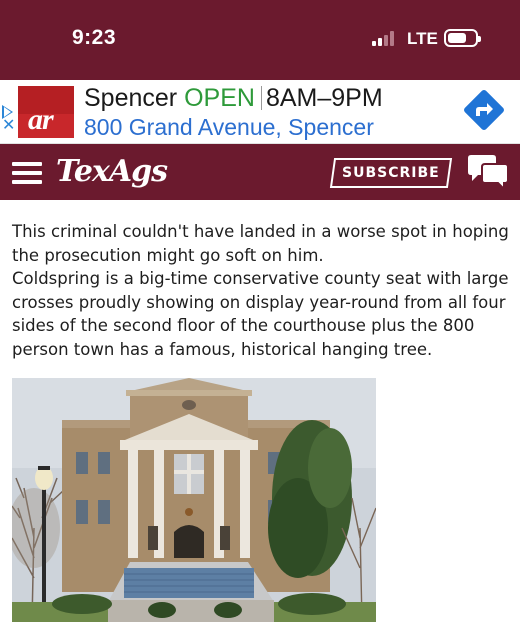 This screenshot has height=640, width=520. I want to click on site-logo: TexAgs, so click(112, 171).